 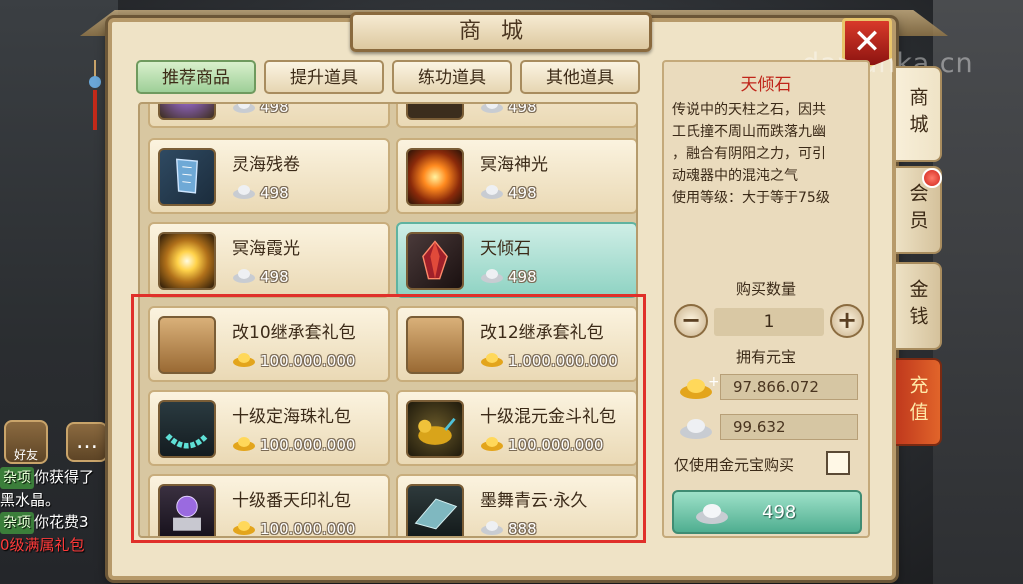 I want to click on quantity-label: 购买数量, so click(x=765, y=289).